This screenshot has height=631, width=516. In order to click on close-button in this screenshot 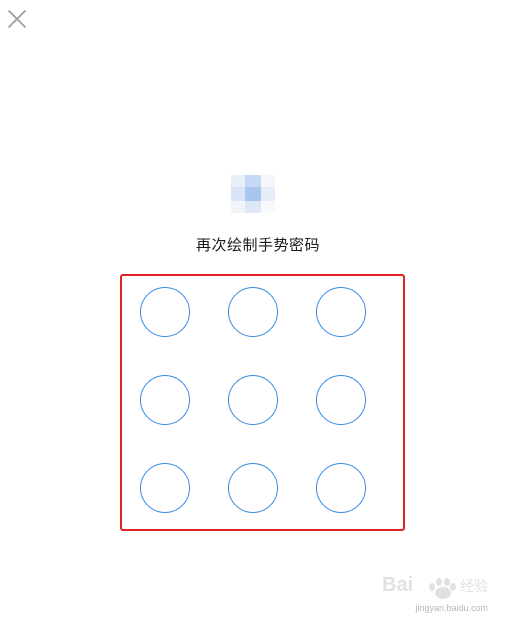, I will do `click(17, 19)`.